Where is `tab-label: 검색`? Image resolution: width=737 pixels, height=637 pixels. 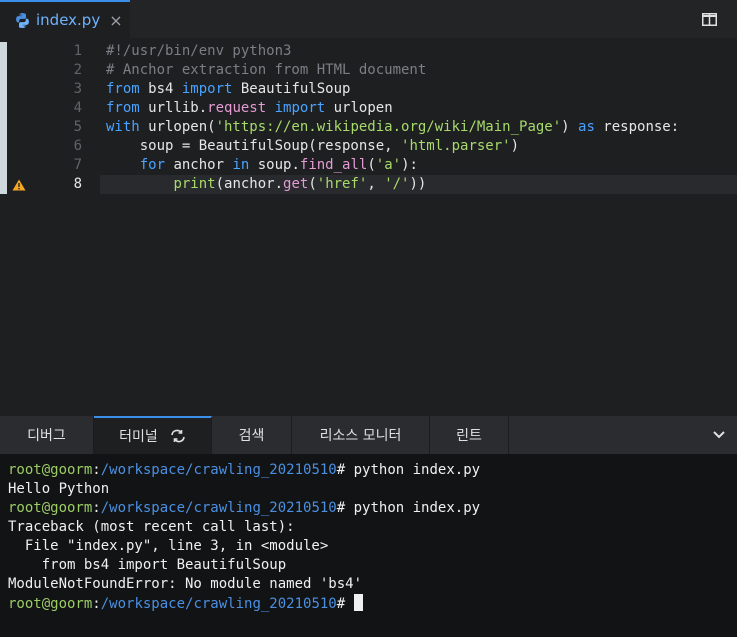 tab-label: 검색 is located at coordinates (251, 436).